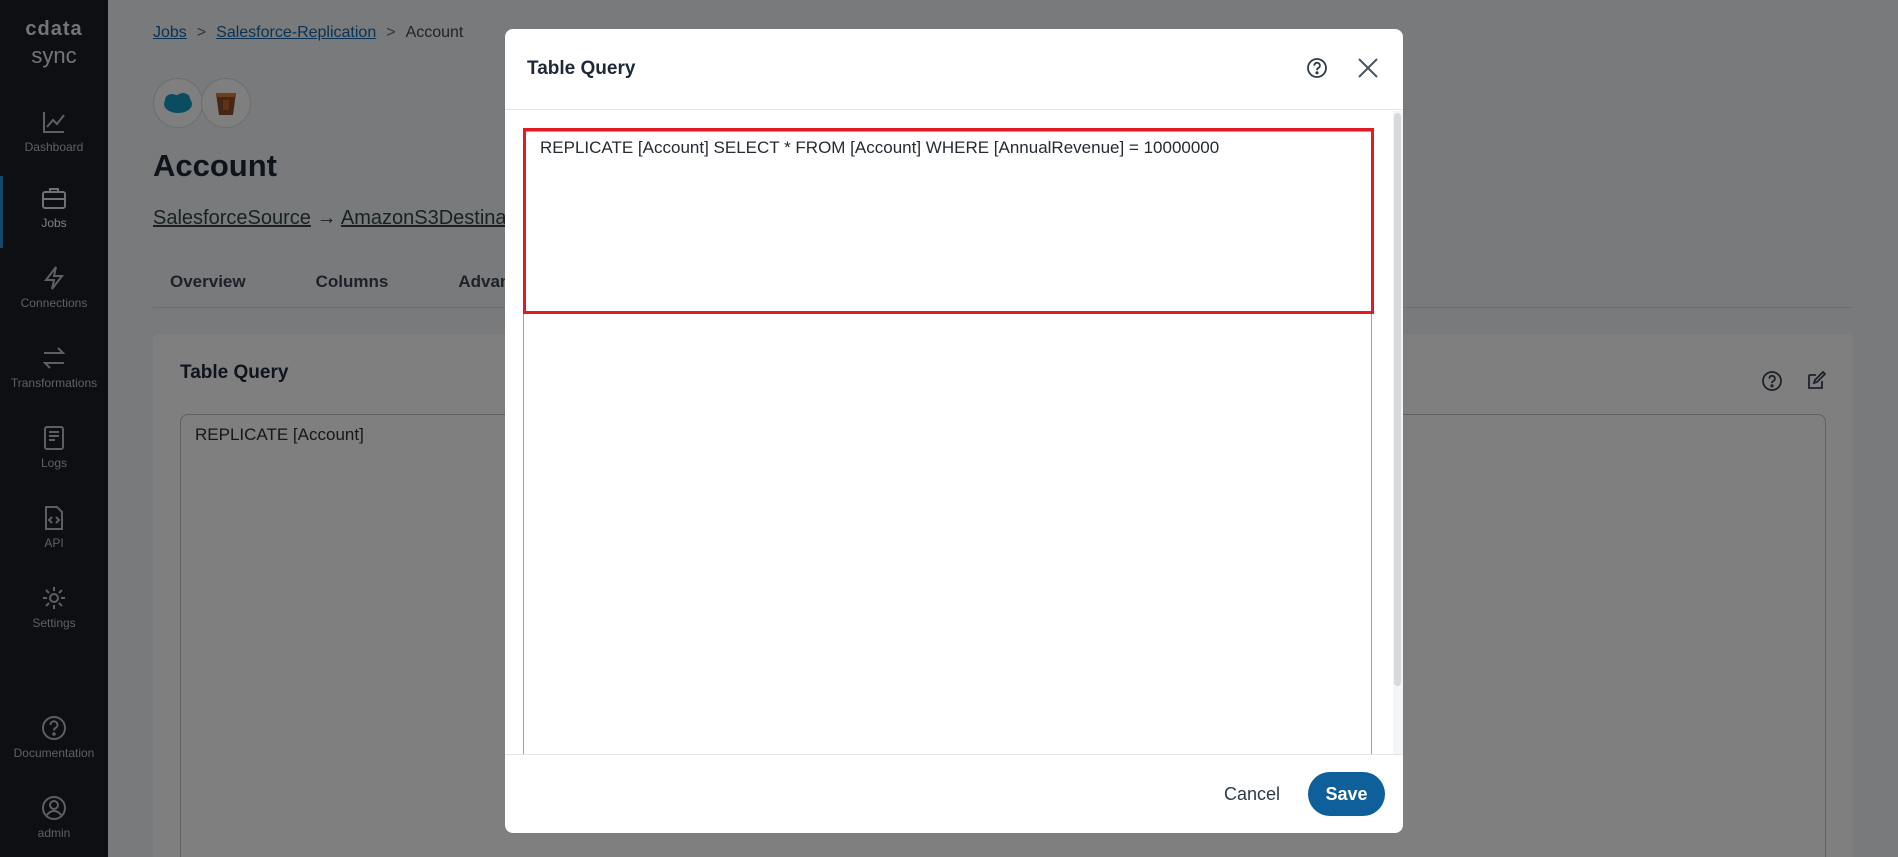 Image resolution: width=1898 pixels, height=857 pixels. What do you see at coordinates (1317, 68) in the screenshot?
I see `help-icon` at bounding box center [1317, 68].